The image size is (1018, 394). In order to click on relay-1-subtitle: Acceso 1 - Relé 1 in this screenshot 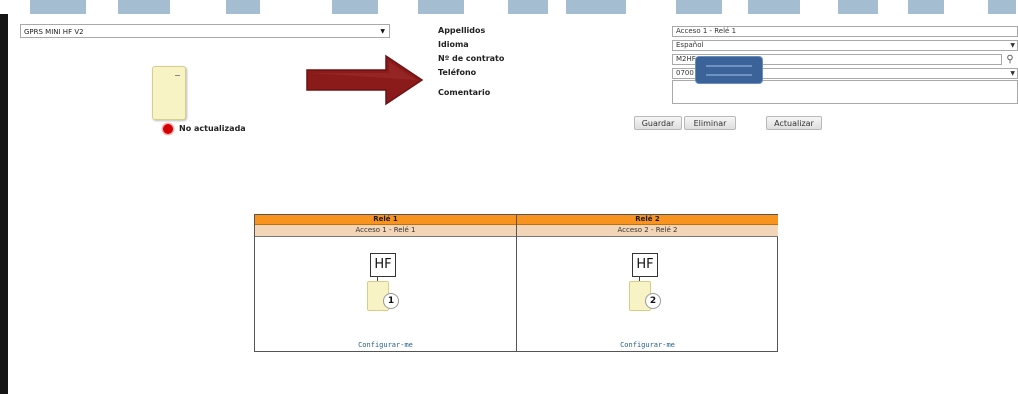, I will do `click(385, 231)`.